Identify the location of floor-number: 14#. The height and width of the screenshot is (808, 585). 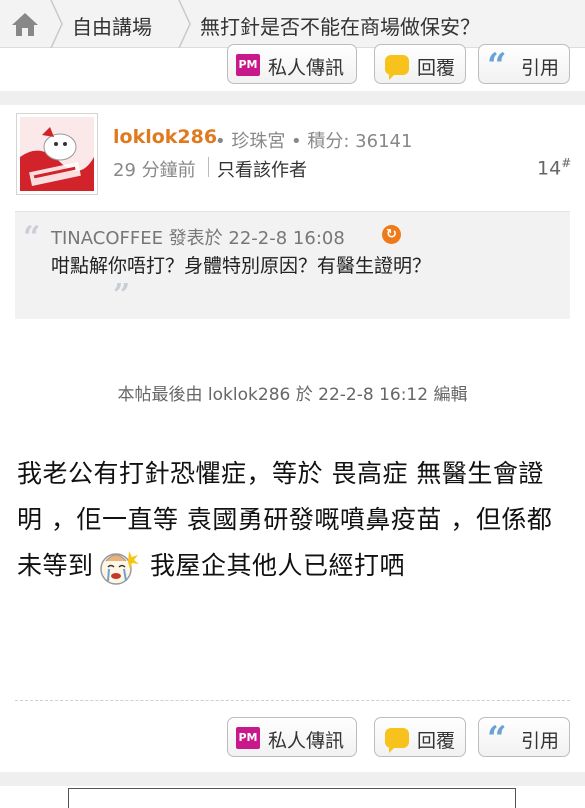
(554, 167).